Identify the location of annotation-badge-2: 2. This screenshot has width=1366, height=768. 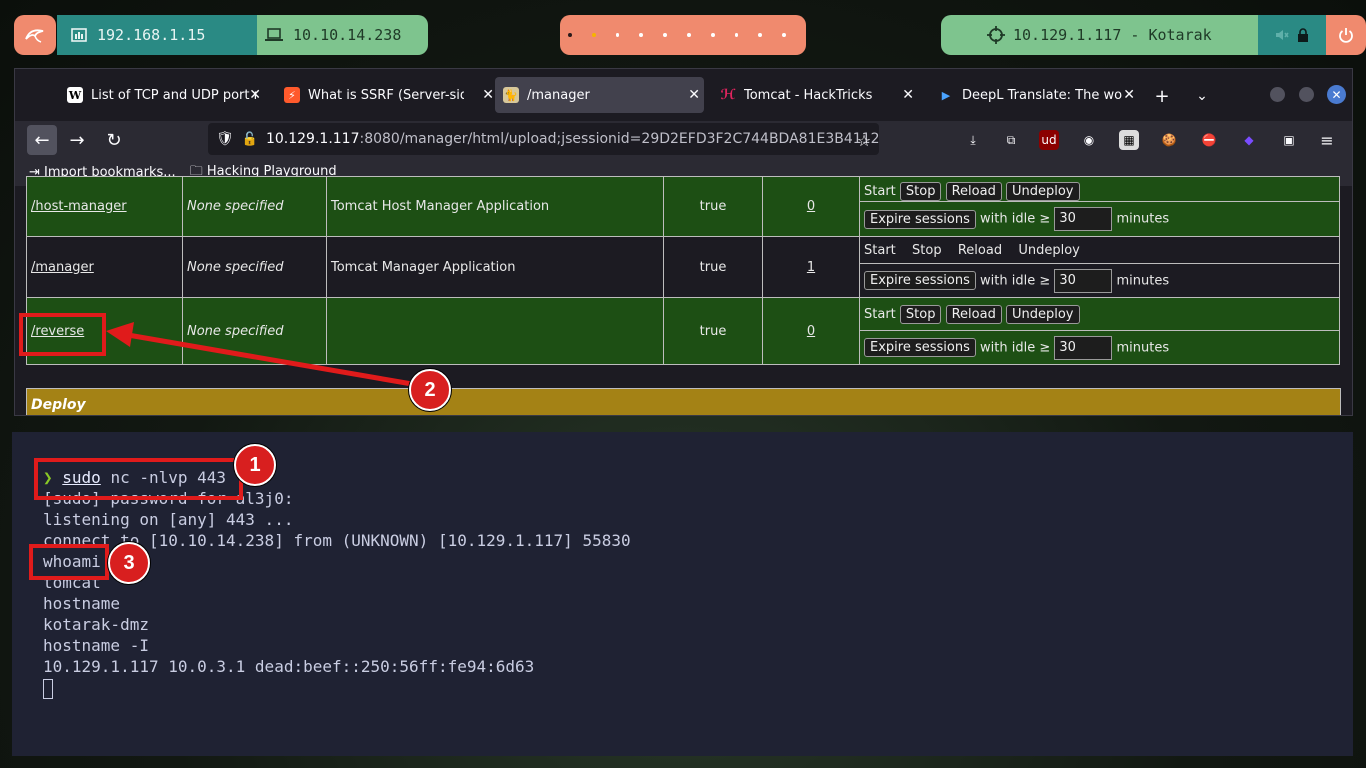
(430, 390).